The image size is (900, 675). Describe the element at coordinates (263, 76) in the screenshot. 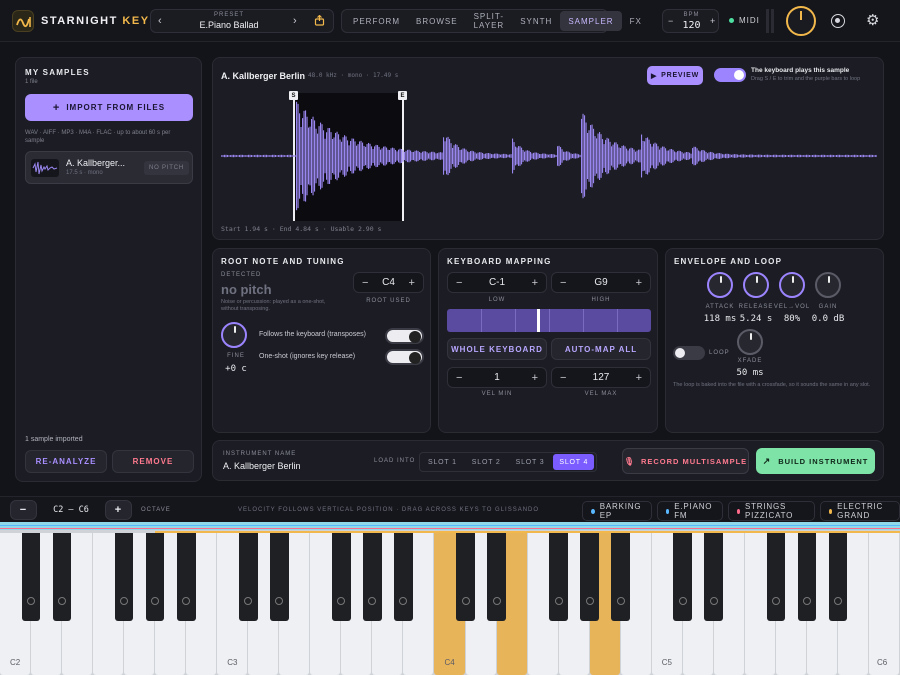

I see `waveform-sample-name: A. Kallberger Berlin` at that location.